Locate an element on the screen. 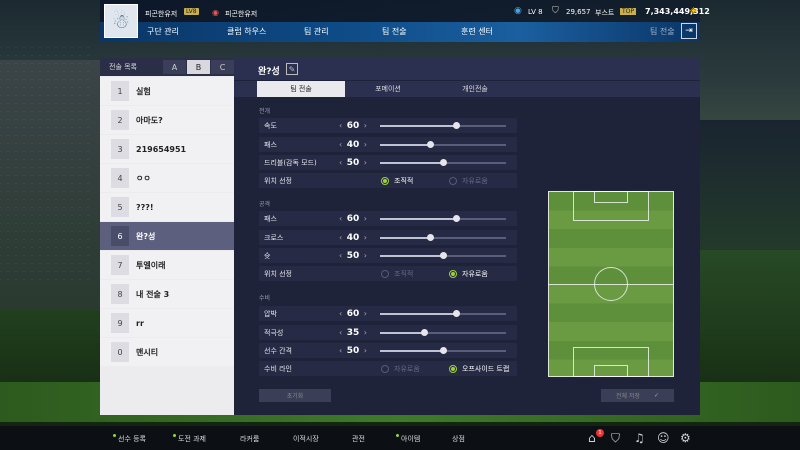  tactics-tab-b: B is located at coordinates (198, 67).